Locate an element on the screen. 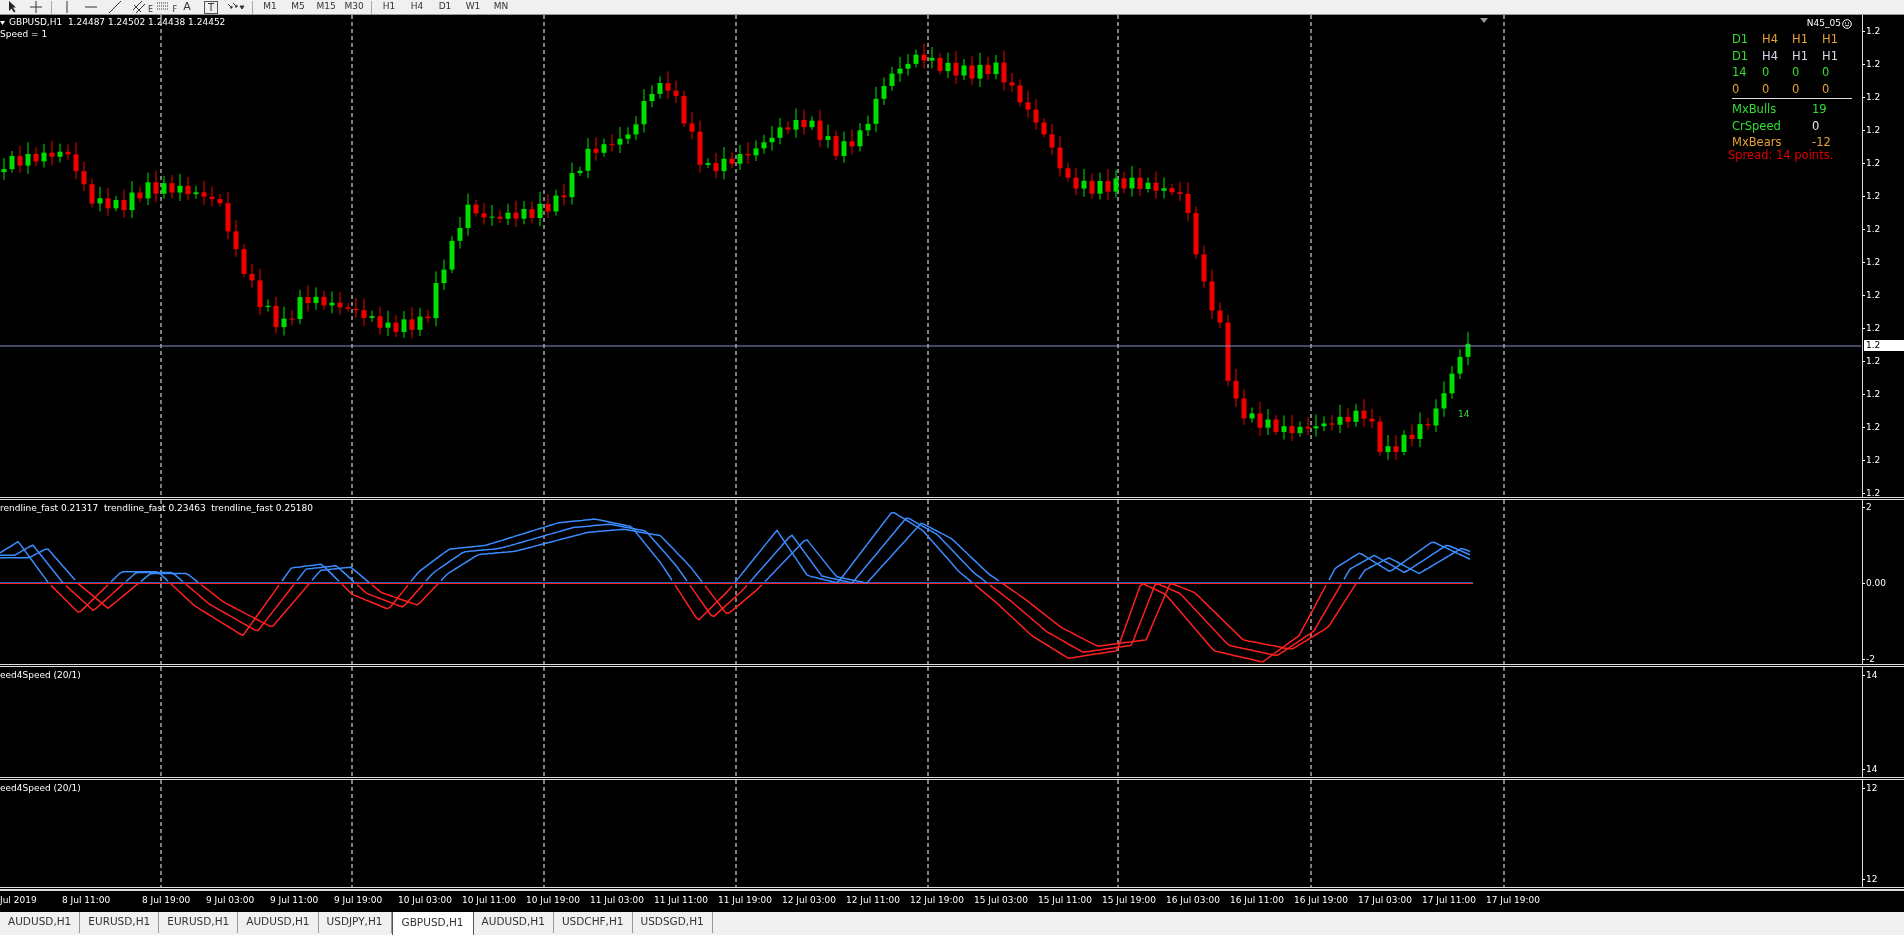  time-label: 12 Jul 11:00 is located at coordinates (873, 900).